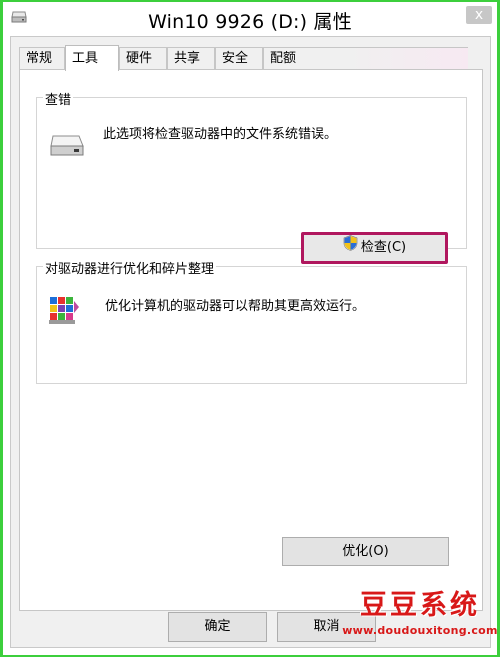 The image size is (500, 657). Describe the element at coordinates (350, 248) in the screenshot. I see `uac-shield-icon` at that location.